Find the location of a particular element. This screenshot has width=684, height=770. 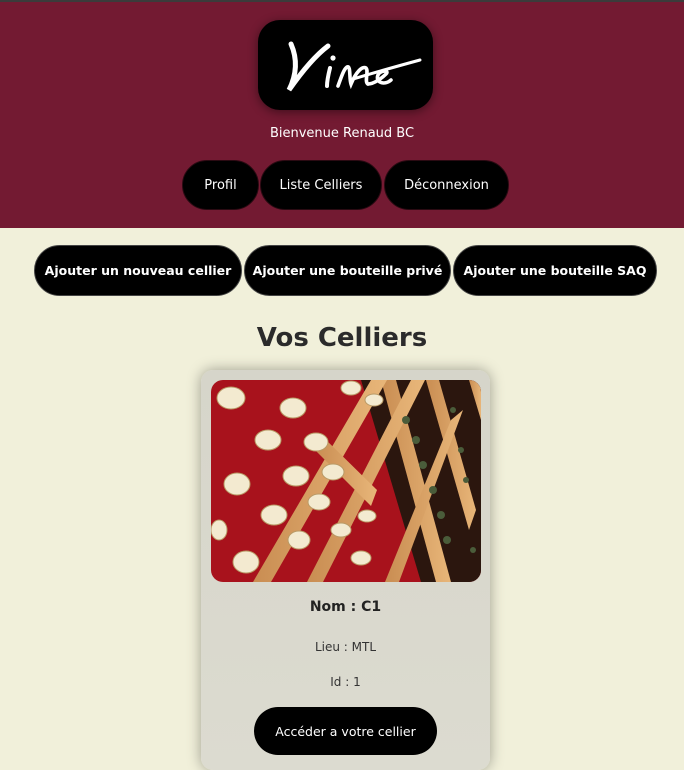

vino-logo-mark is located at coordinates (354, 66).